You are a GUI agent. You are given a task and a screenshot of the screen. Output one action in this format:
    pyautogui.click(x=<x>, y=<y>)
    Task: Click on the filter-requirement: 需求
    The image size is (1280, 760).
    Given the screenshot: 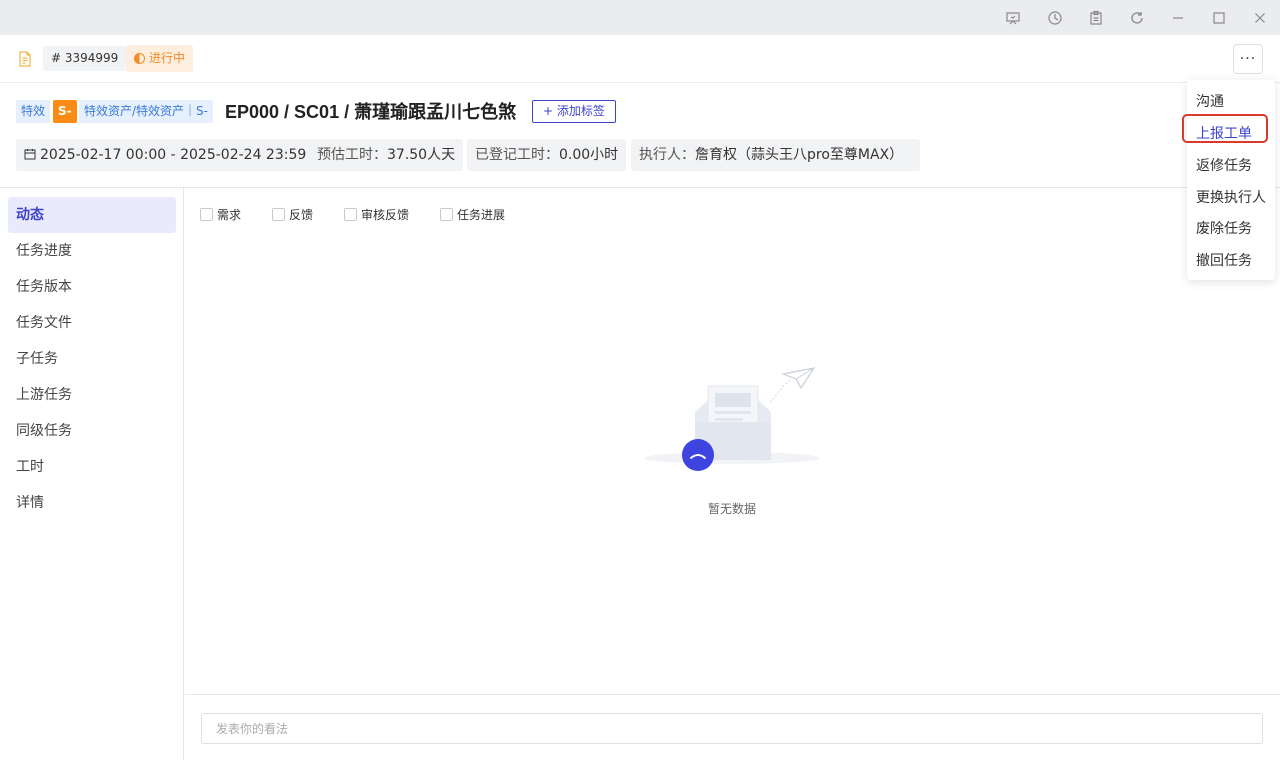 What is the action you would take?
    pyautogui.click(x=220, y=214)
    